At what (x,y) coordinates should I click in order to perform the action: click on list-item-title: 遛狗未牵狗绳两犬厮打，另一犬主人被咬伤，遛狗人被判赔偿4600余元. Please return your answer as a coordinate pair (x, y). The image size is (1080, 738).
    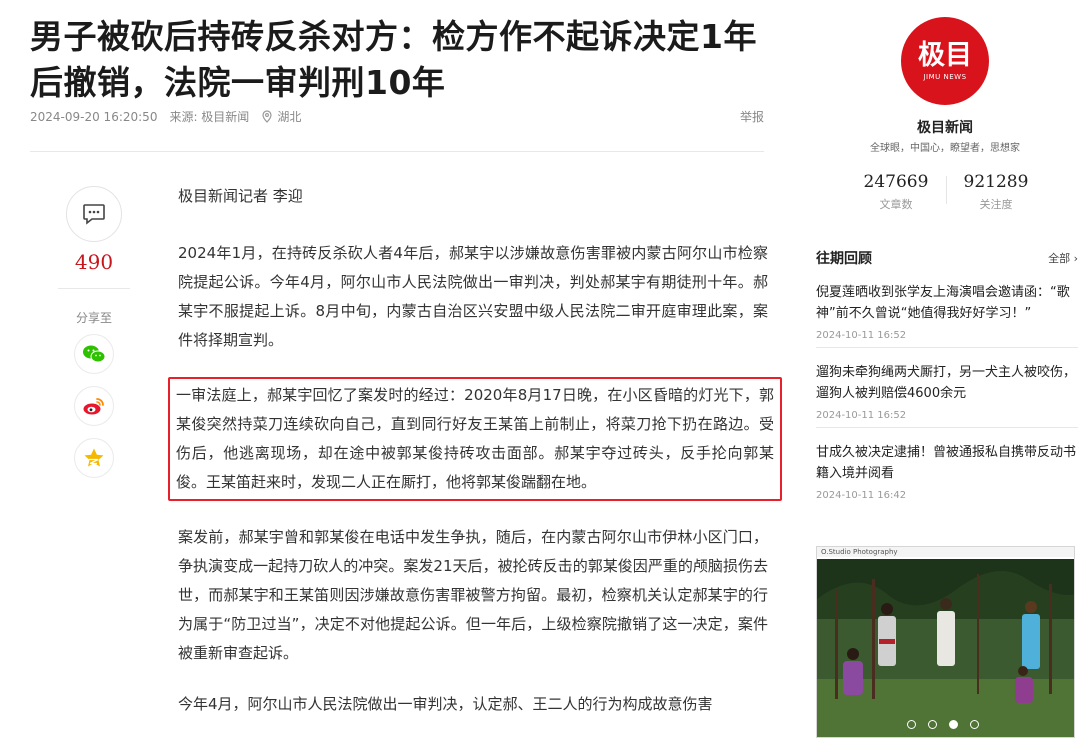
    Looking at the image, I should click on (947, 383).